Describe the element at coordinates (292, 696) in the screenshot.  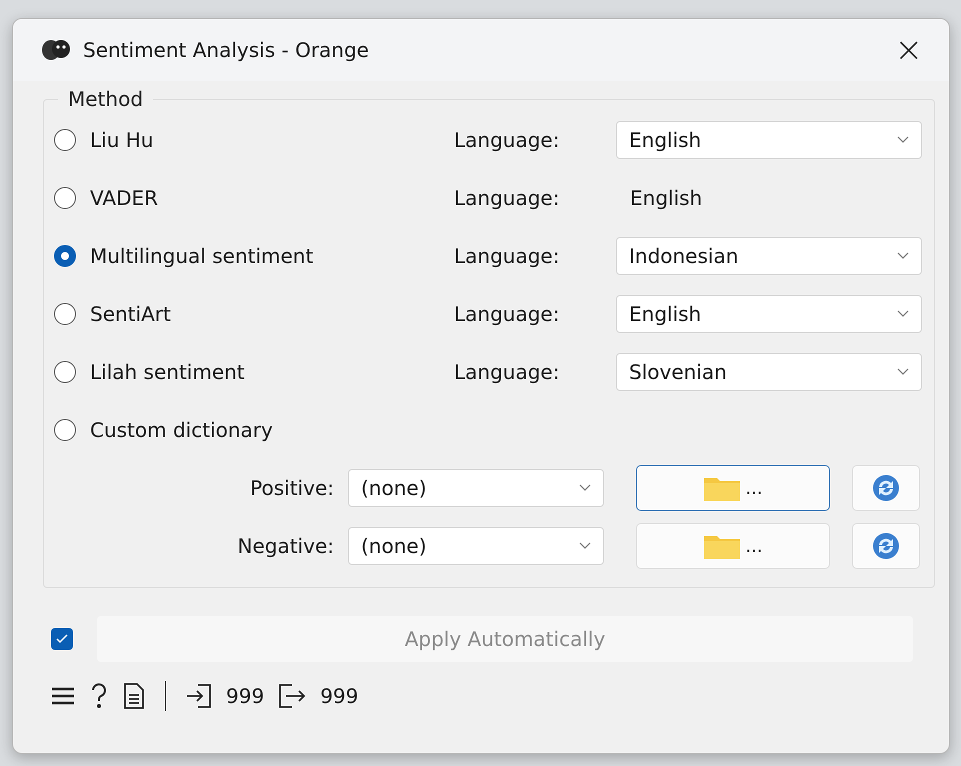
I see `output-icon` at that location.